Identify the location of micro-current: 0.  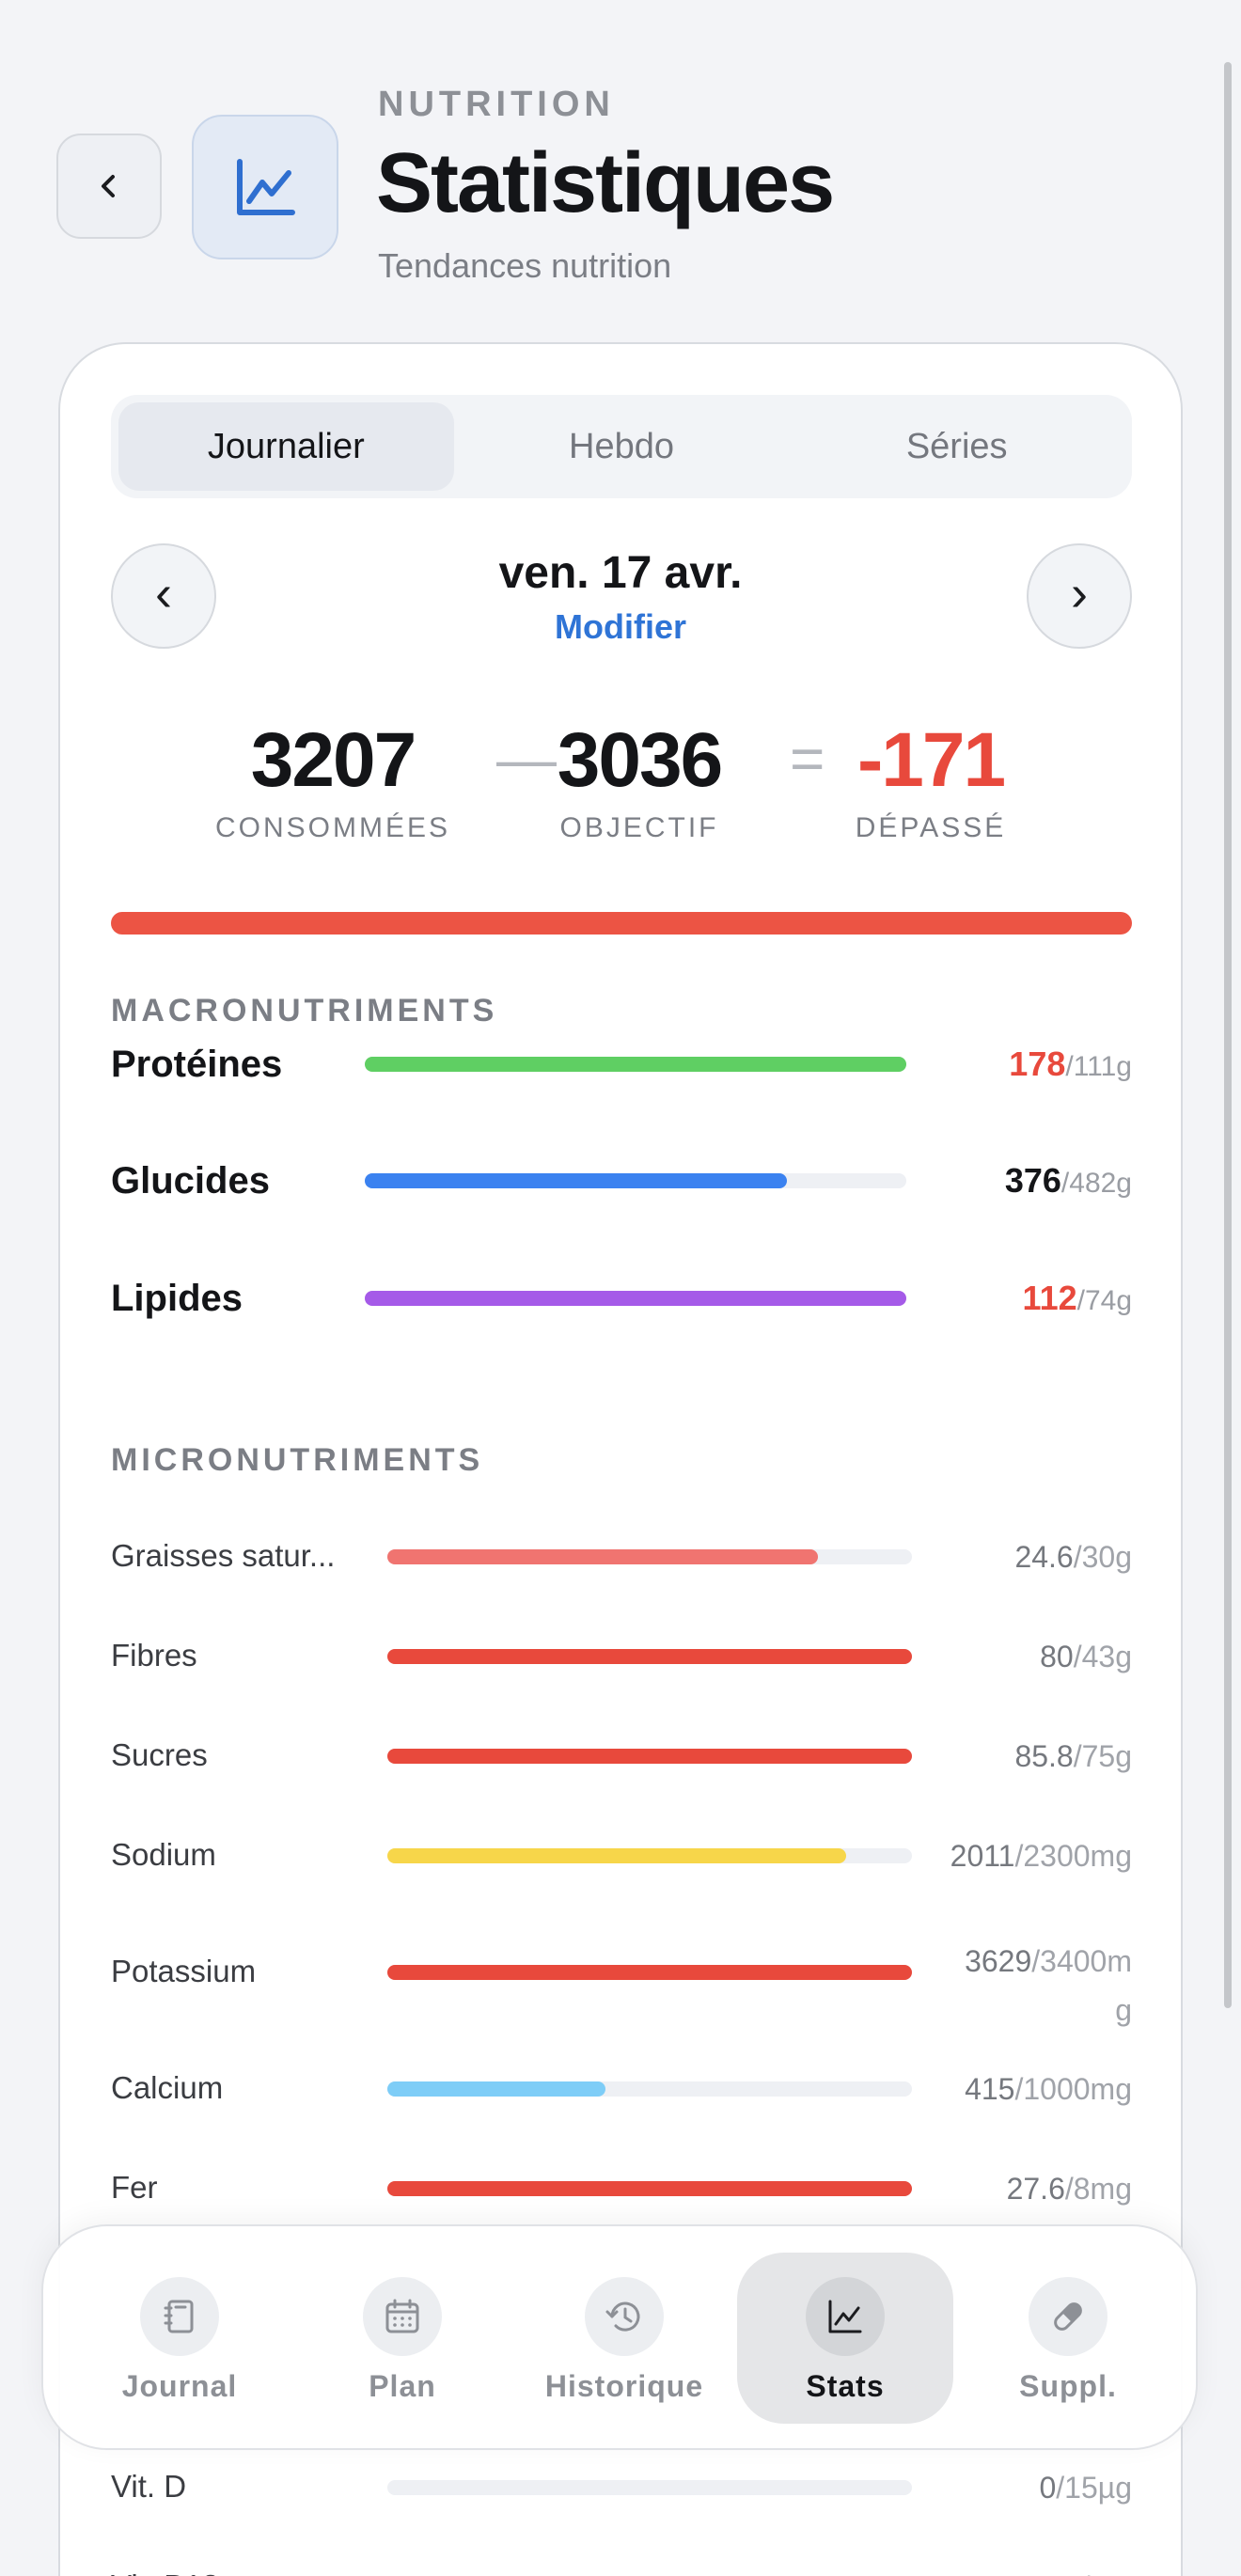
(1048, 2488).